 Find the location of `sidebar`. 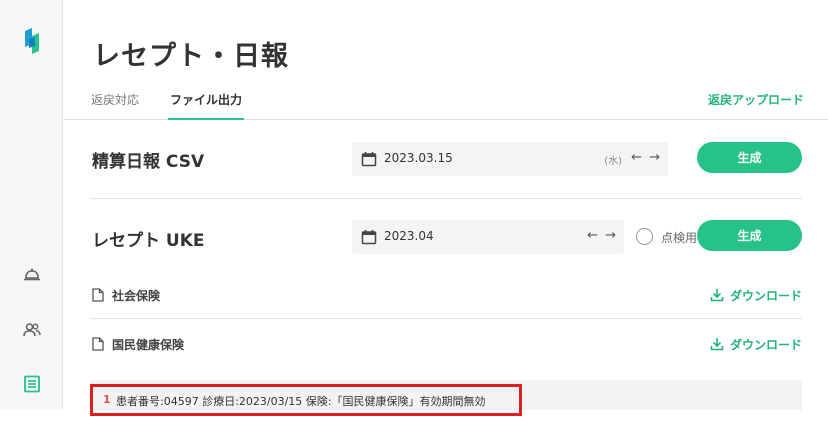

sidebar is located at coordinates (31, 204).